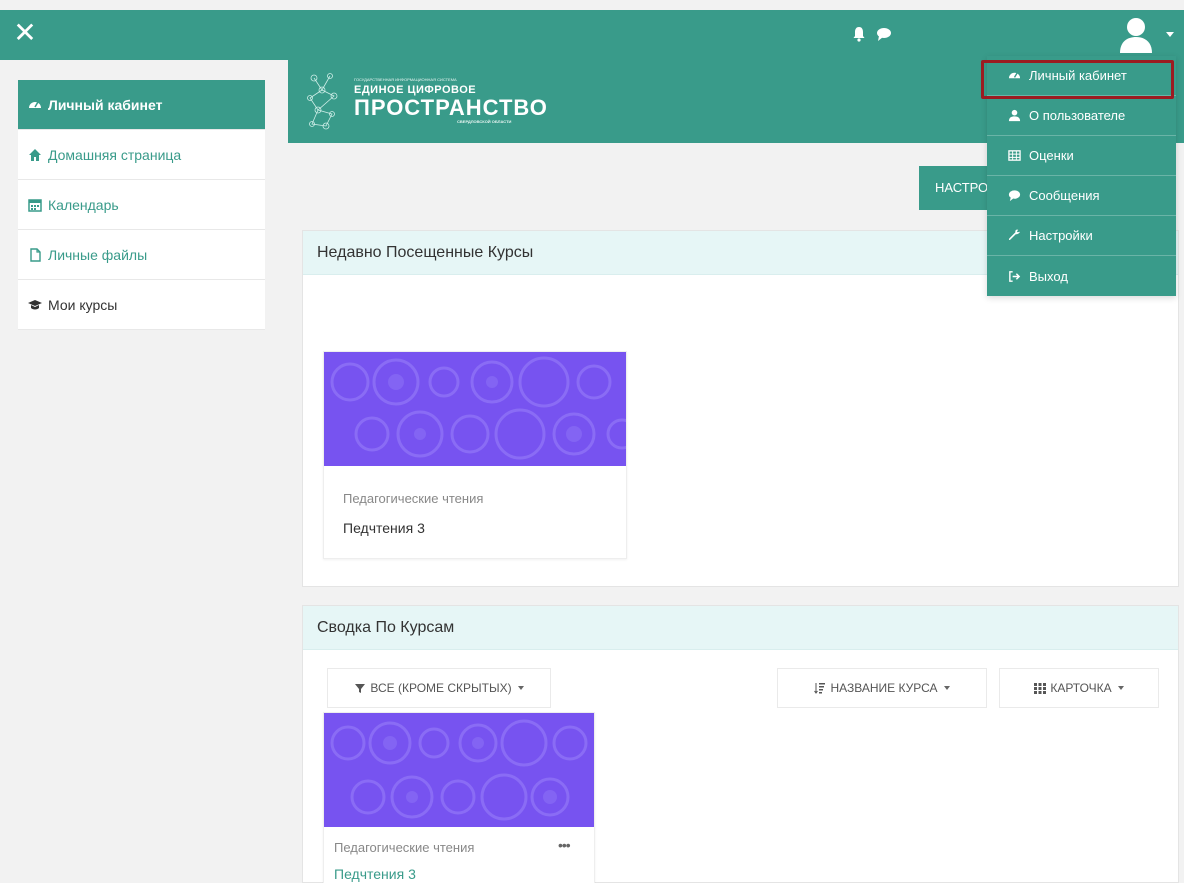 This screenshot has width=1184, height=883. I want to click on block-title: Сводка По Курсам, so click(740, 628).